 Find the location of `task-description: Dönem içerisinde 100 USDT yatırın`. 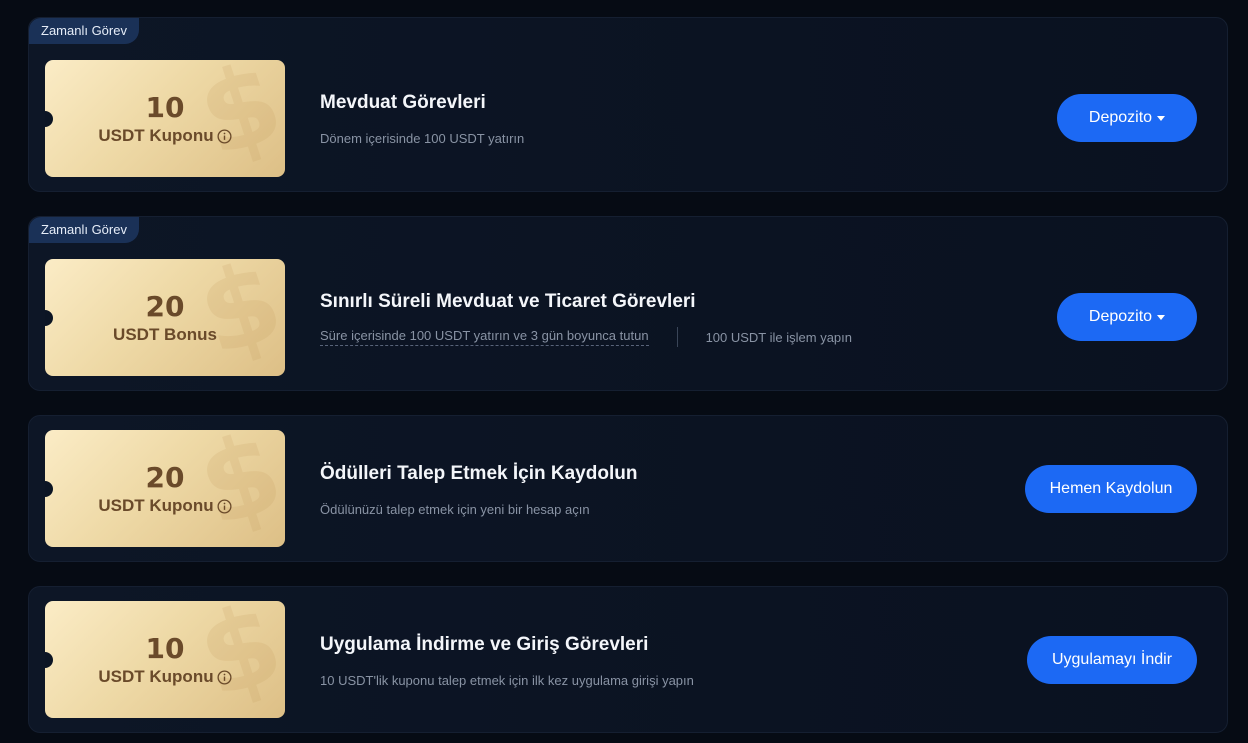

task-description: Dönem içerisinde 100 USDT yatırın is located at coordinates (422, 138).